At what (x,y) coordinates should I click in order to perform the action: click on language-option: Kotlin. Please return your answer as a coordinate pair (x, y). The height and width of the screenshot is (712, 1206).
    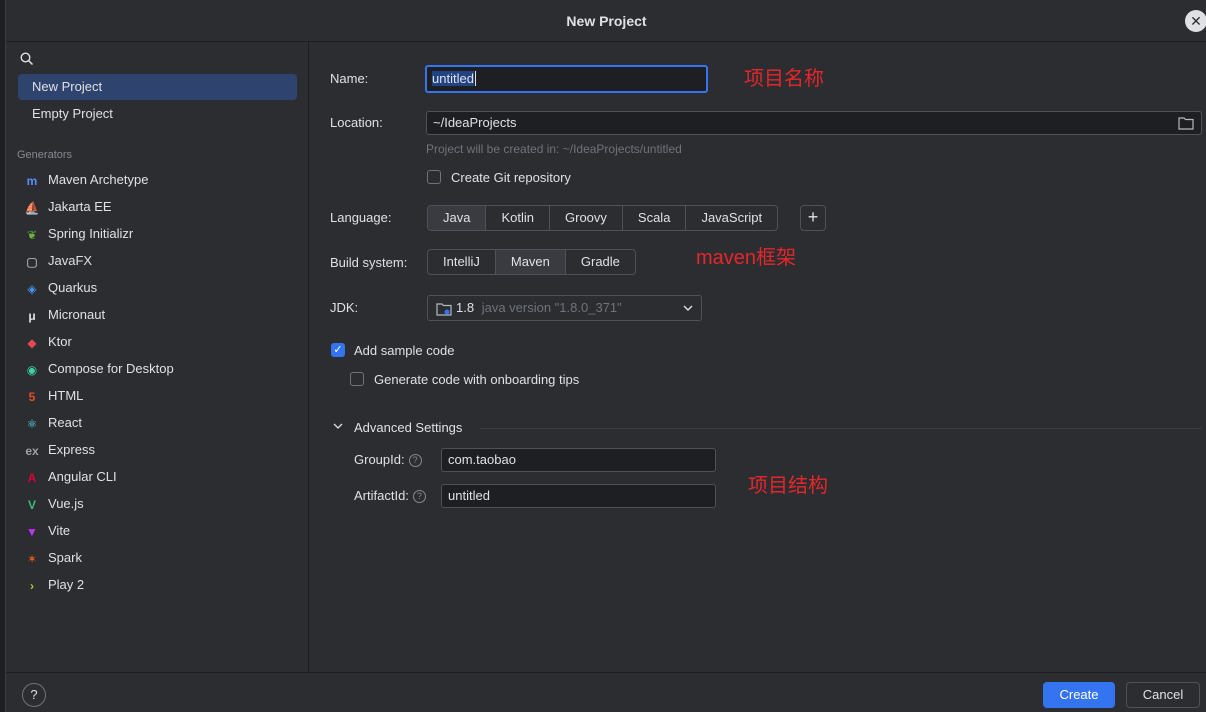
    Looking at the image, I should click on (518, 218).